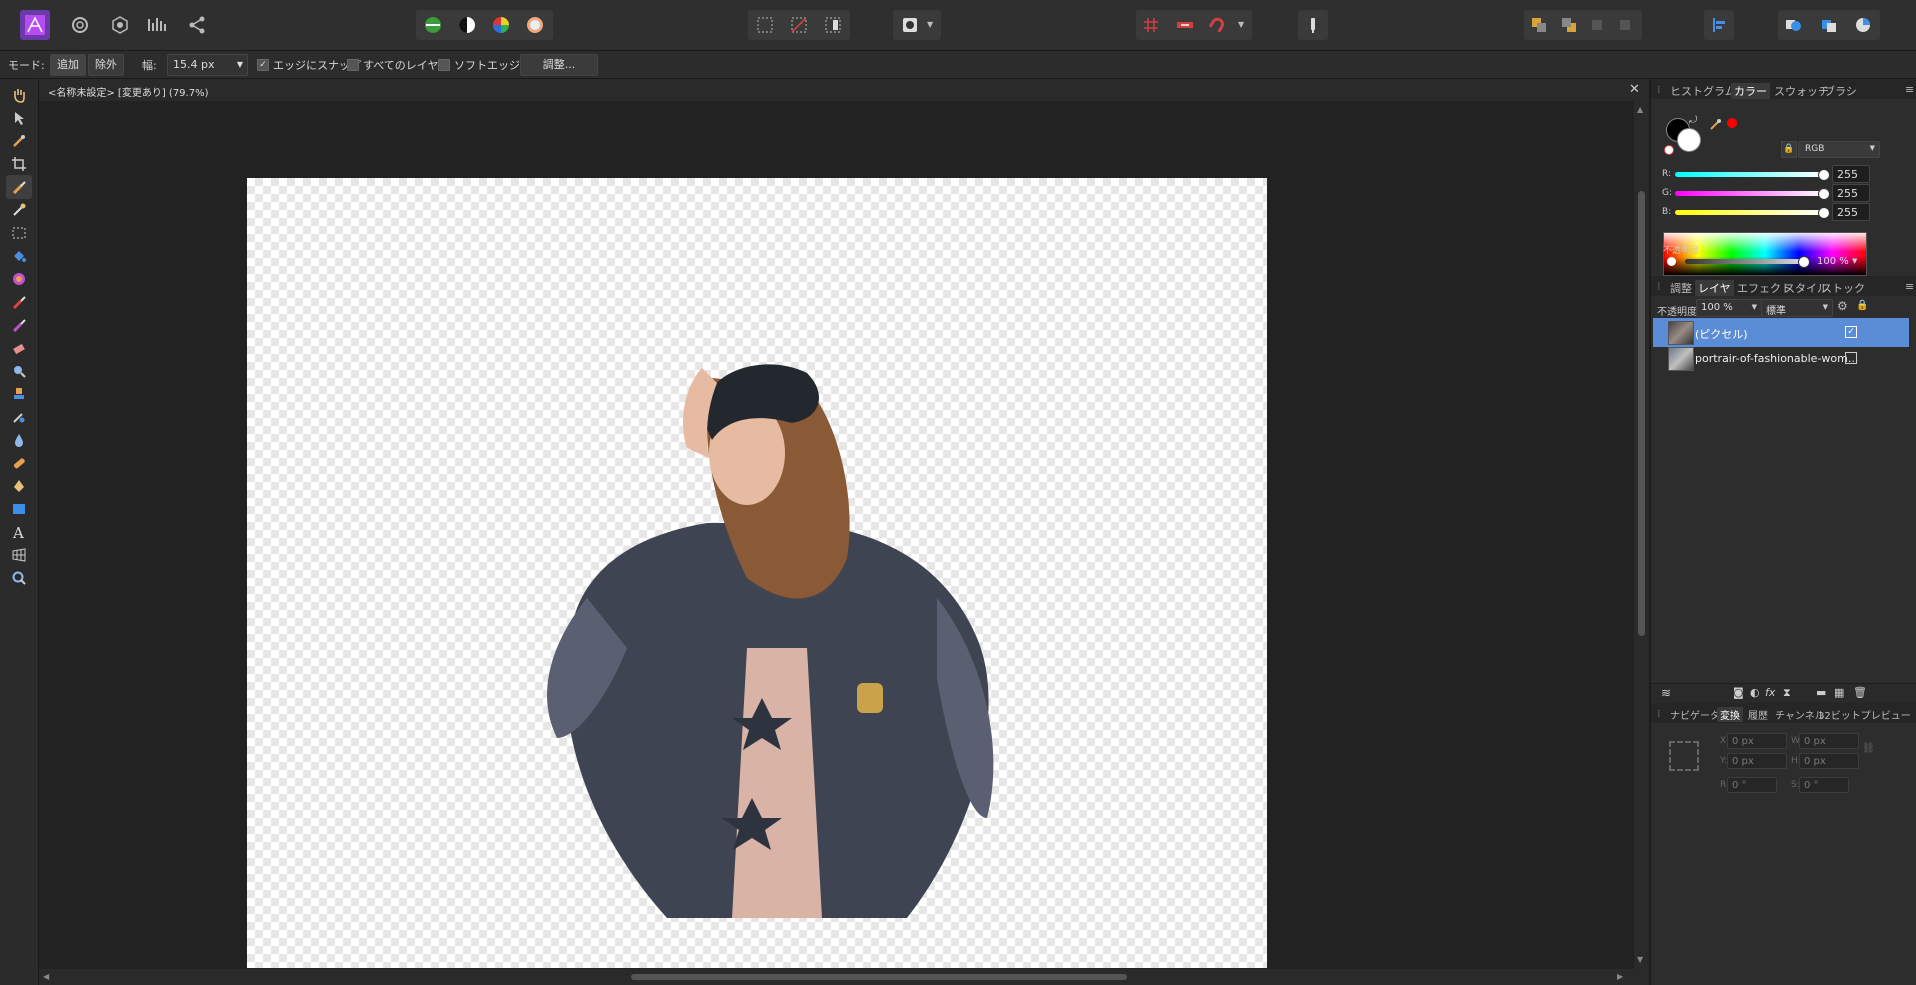 This screenshot has height=985, width=1916. What do you see at coordinates (19, 555) in the screenshot?
I see `mesh-warp-tool-icon` at bounding box center [19, 555].